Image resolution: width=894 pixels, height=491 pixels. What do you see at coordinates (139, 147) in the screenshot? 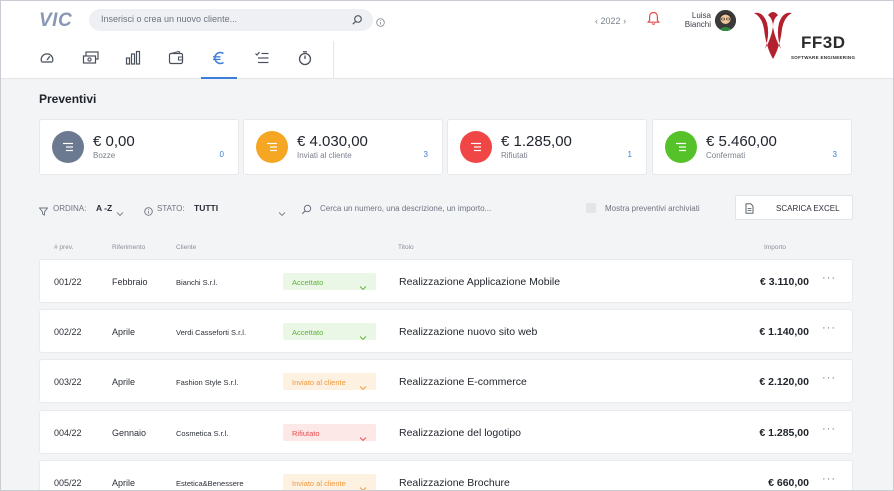
I see `card-drafts: € 0,00 Bozze 0` at bounding box center [139, 147].